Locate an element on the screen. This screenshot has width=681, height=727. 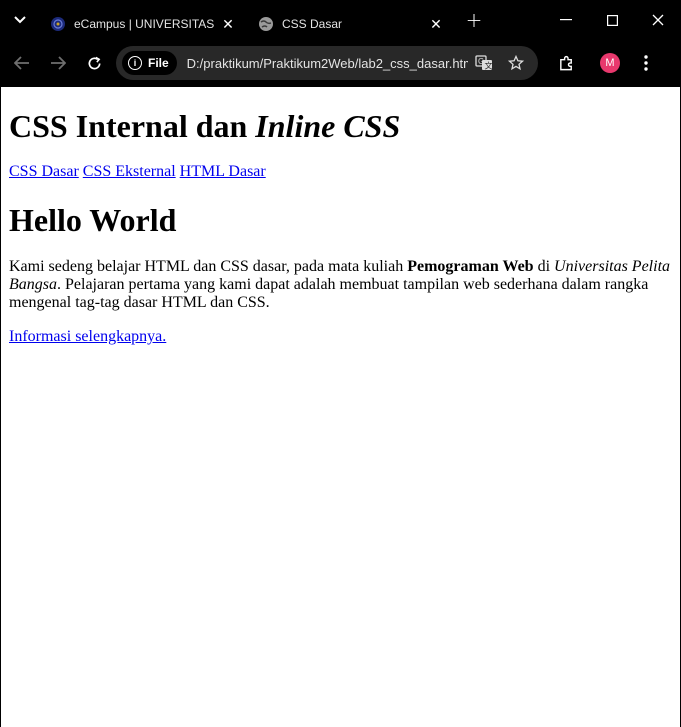
page-title-text: CSS Internal dan is located at coordinates (132, 126).